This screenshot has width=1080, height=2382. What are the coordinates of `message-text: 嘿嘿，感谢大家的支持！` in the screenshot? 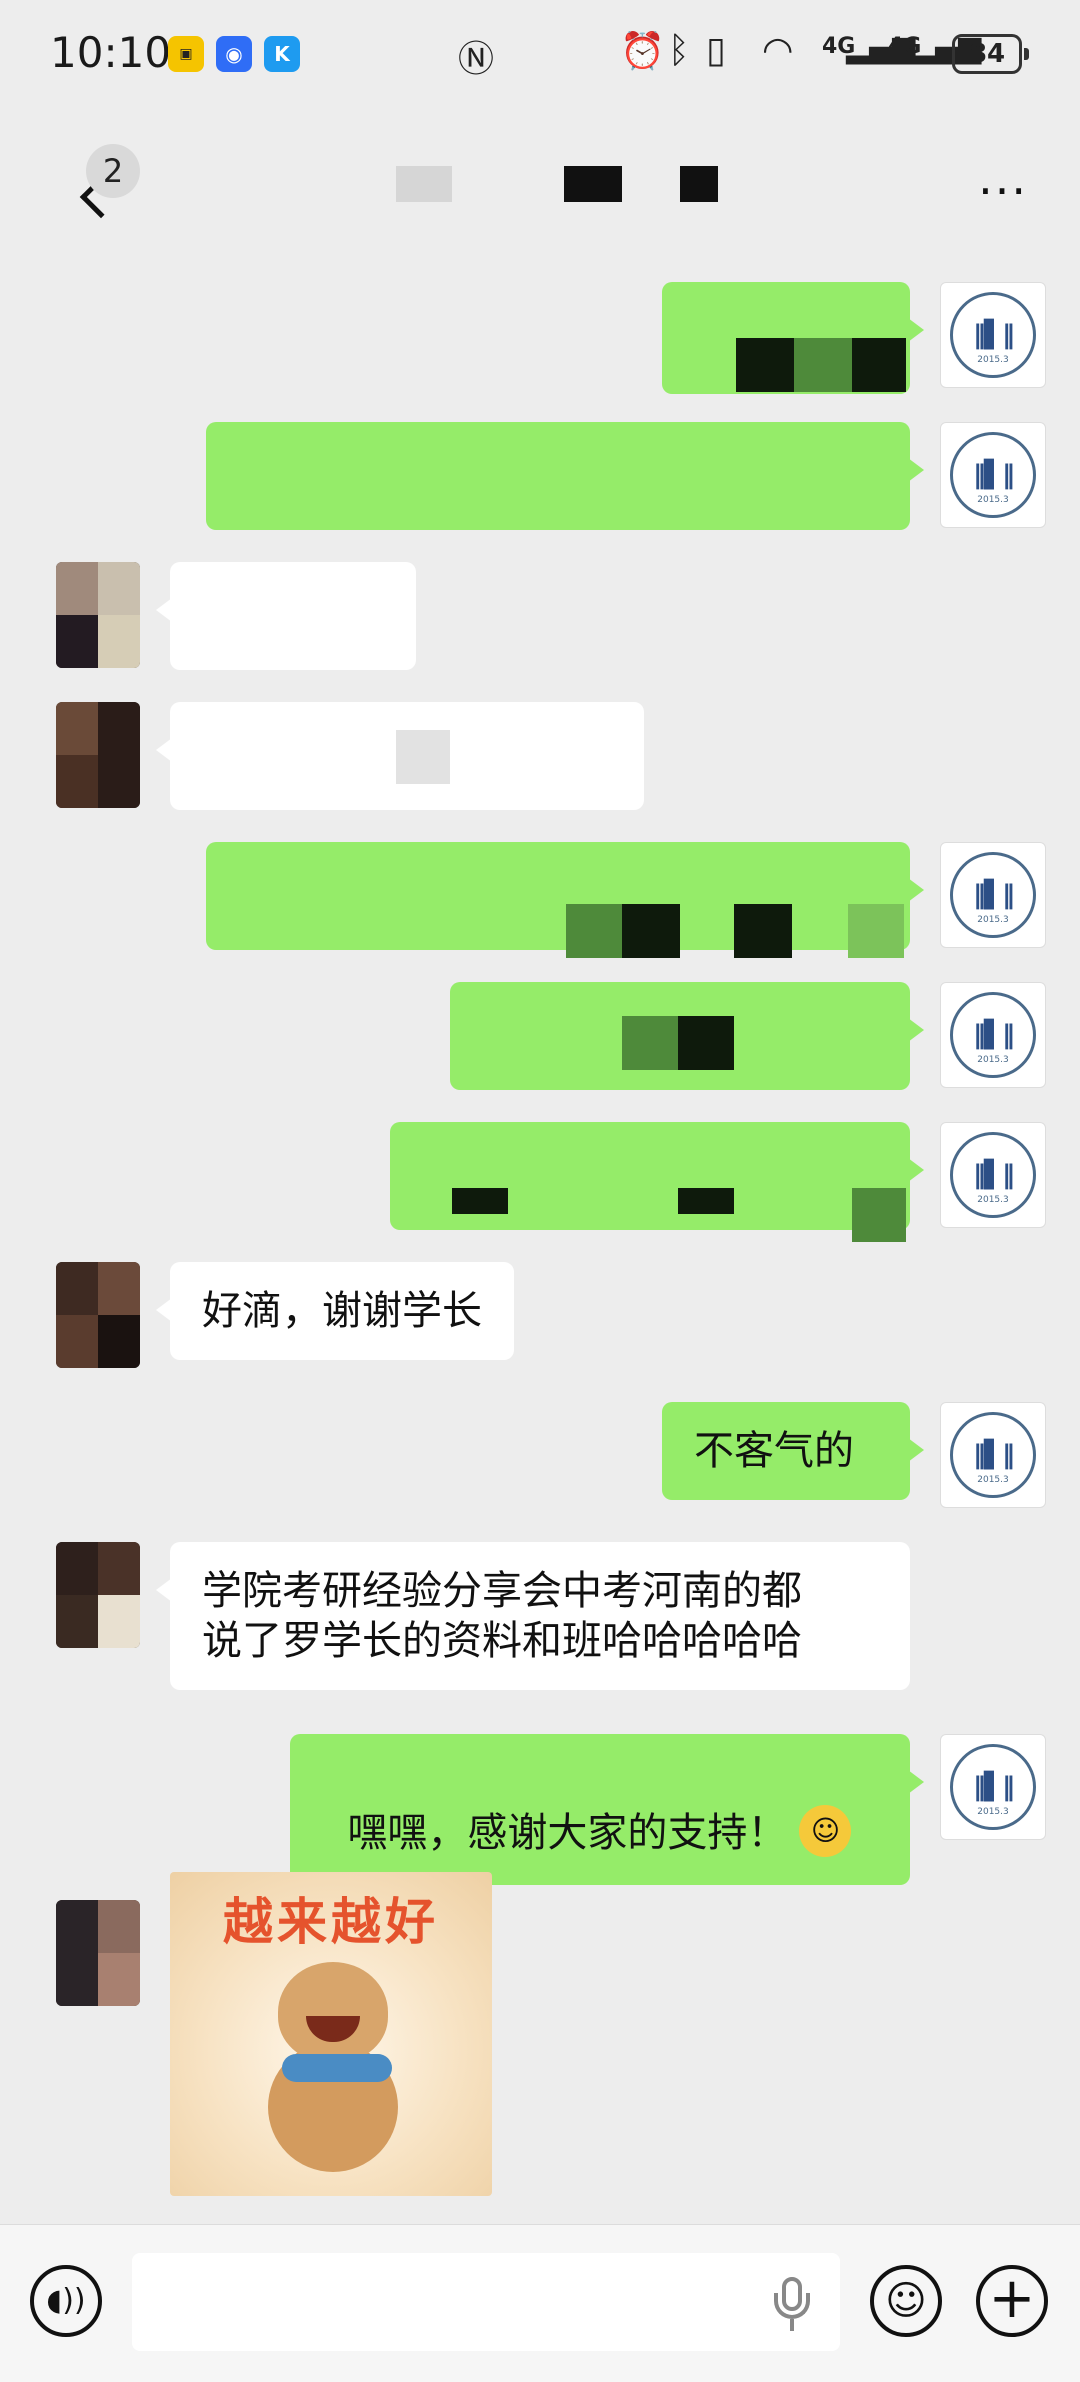 It's located at (567, 1833).